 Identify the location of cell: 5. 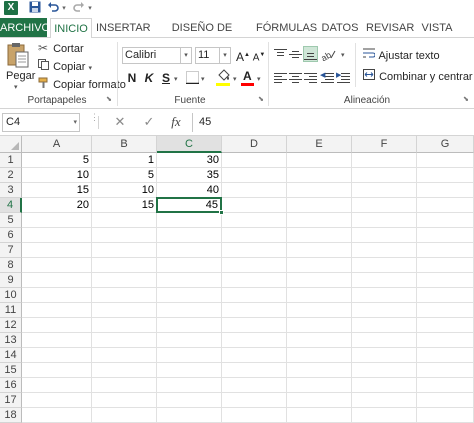
(57, 160).